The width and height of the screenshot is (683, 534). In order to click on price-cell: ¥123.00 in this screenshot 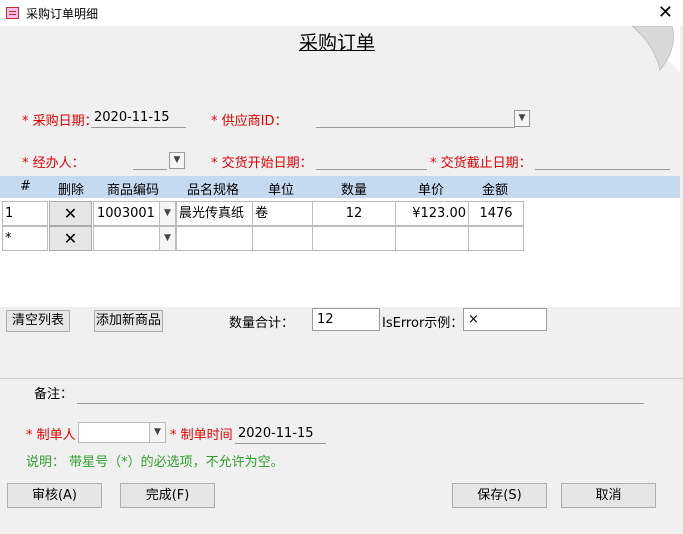, I will do `click(432, 213)`.